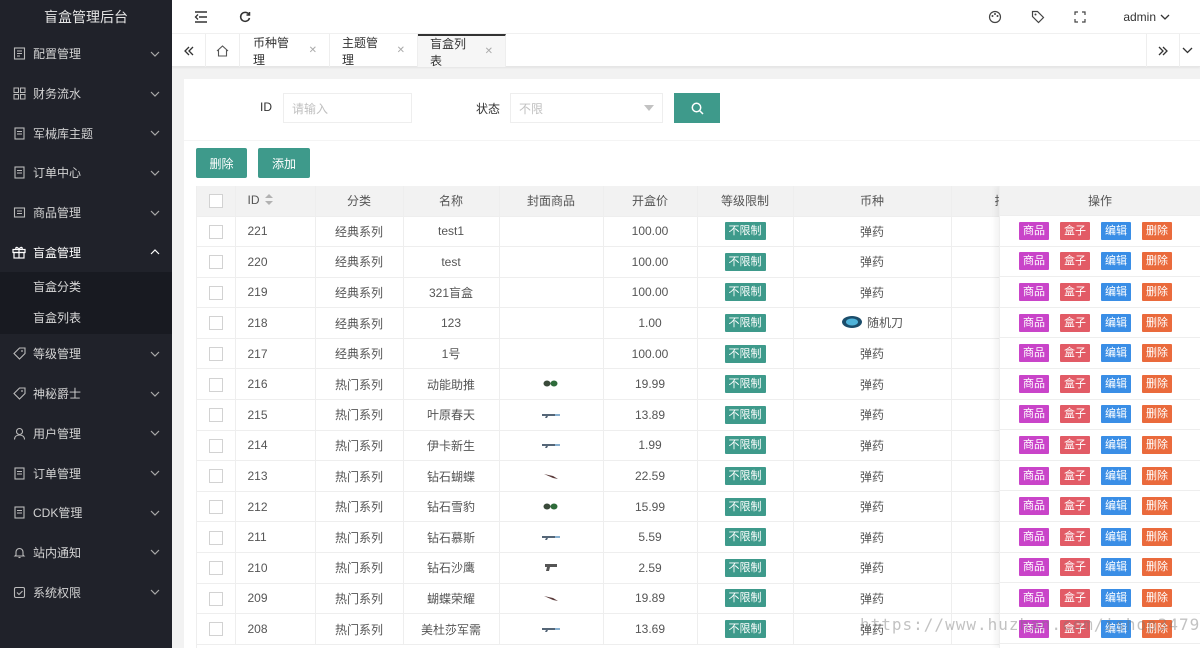 Image resolution: width=1200 pixels, height=648 pixels. What do you see at coordinates (221, 163) in the screenshot?
I see `delete-button: 删除` at bounding box center [221, 163].